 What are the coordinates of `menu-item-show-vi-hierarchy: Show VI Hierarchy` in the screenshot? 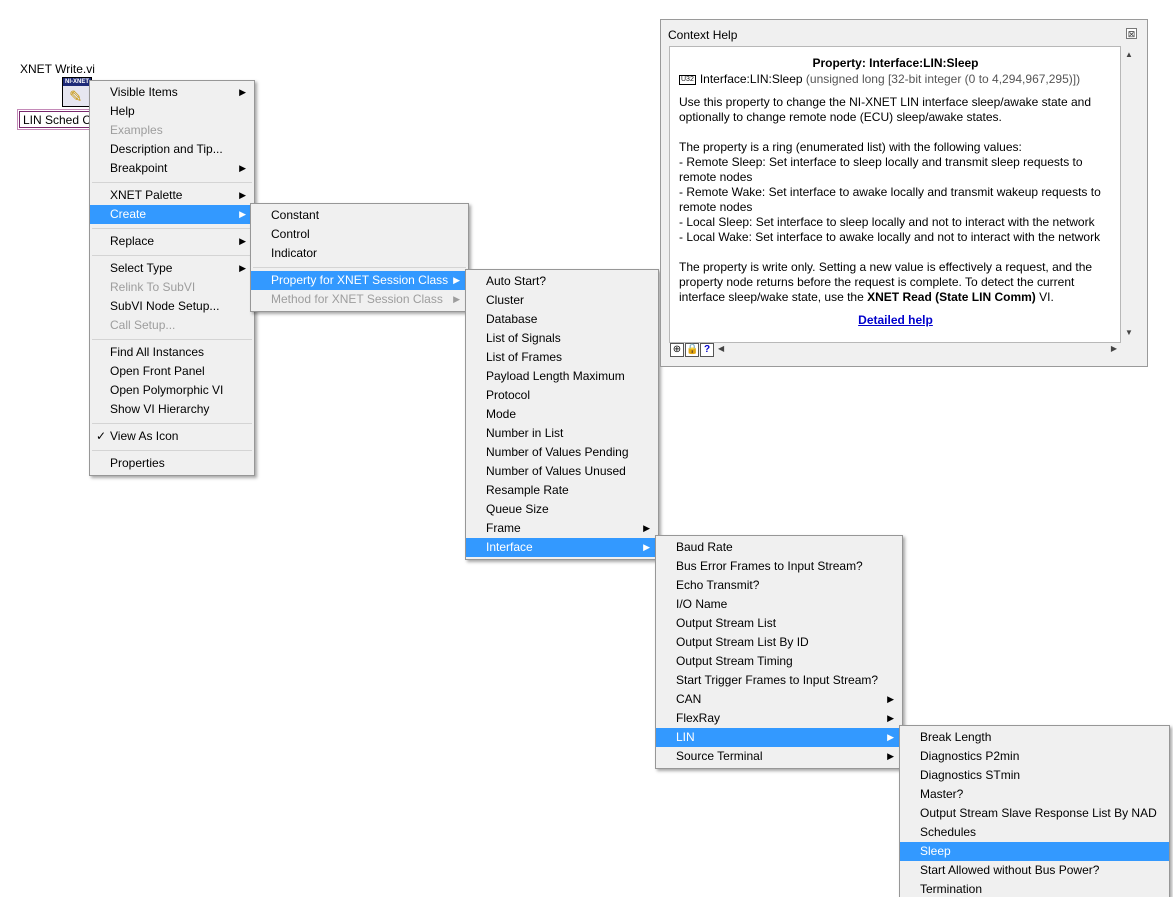 It's located at (172, 409).